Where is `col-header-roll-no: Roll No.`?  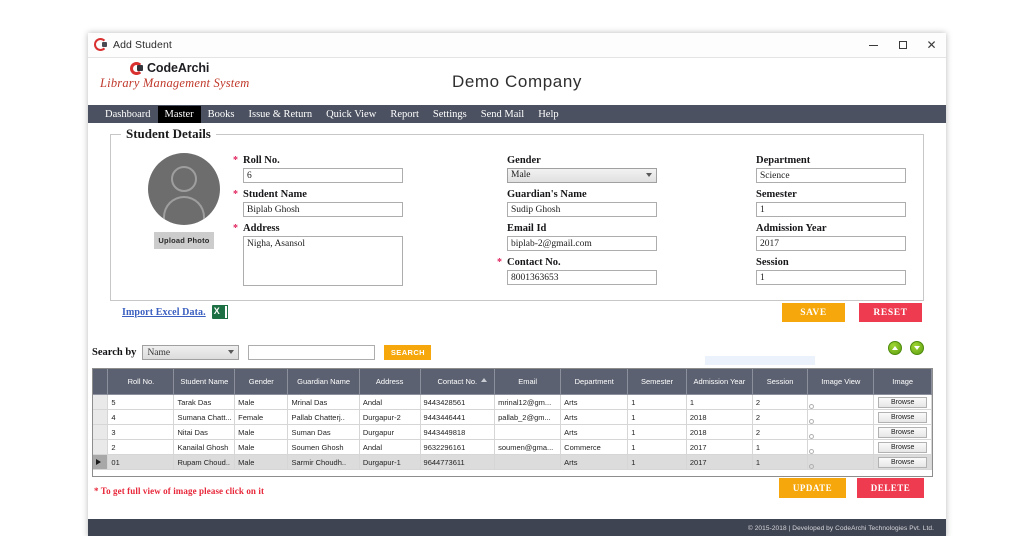 col-header-roll-no: Roll No. is located at coordinates (141, 382).